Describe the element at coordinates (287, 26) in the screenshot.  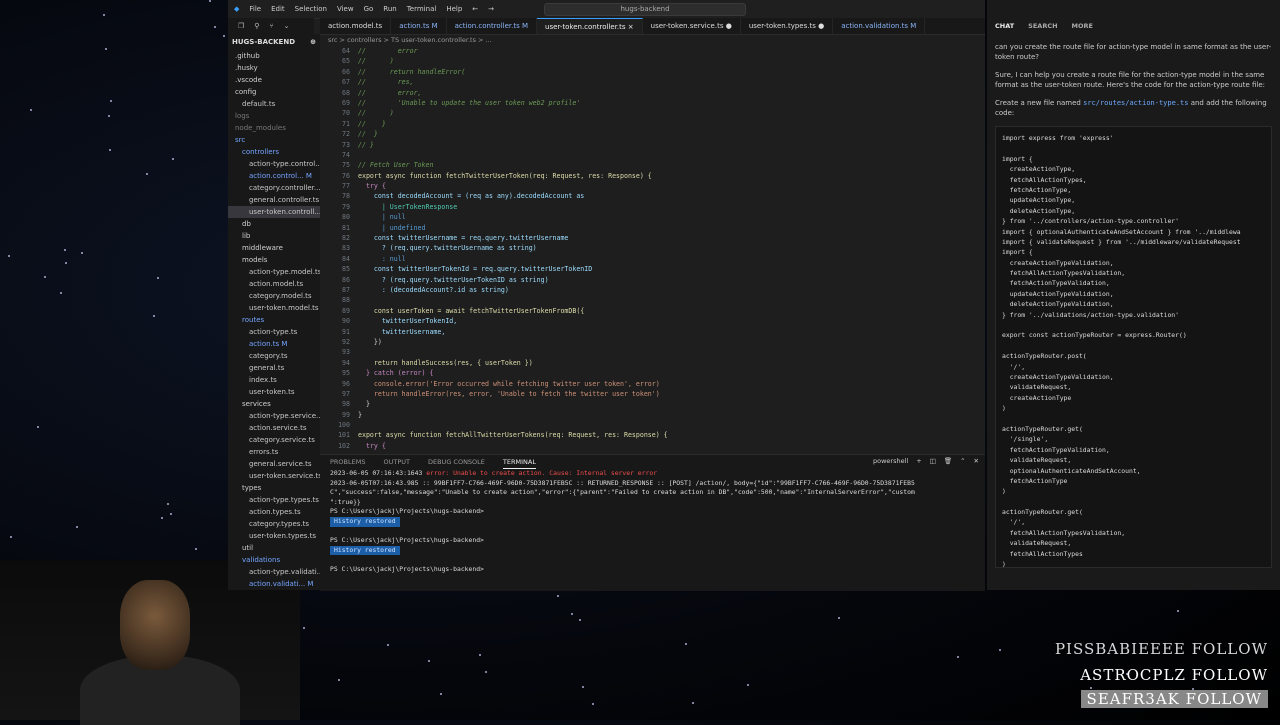
I see `chevron-down-icon: ⌄` at that location.